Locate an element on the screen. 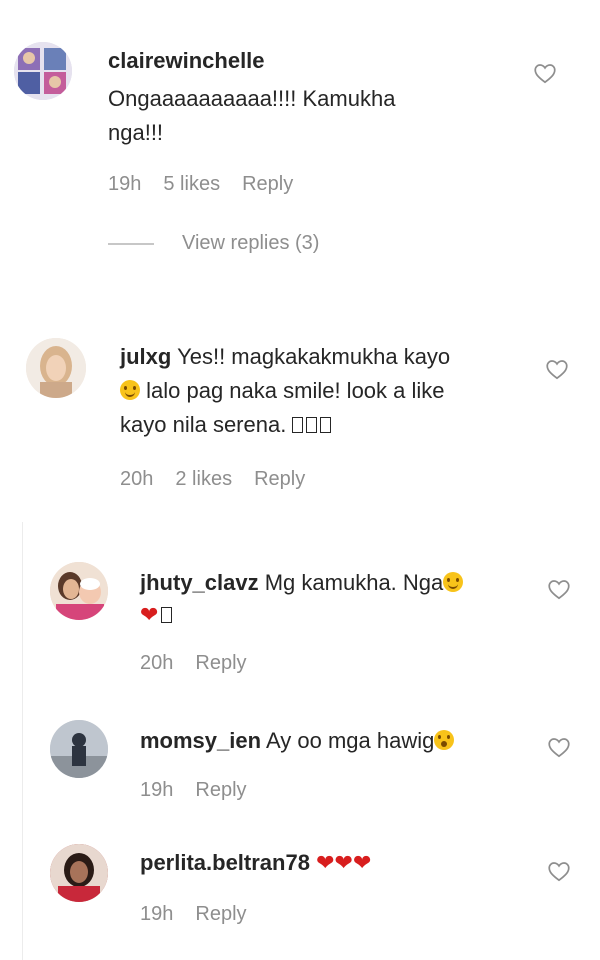 The width and height of the screenshot is (600, 960). username: momsy_ien is located at coordinates (200, 740).